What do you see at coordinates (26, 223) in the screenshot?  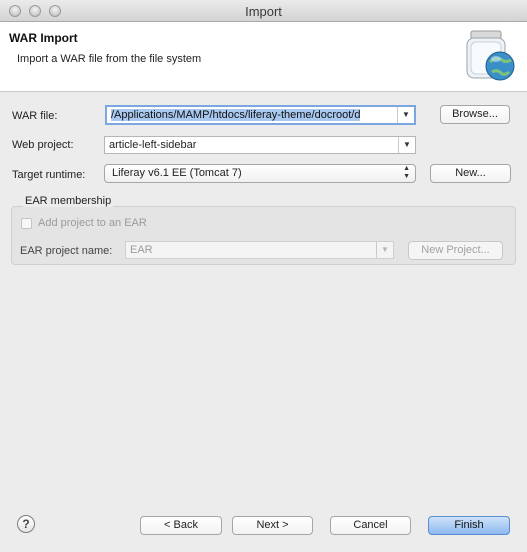 I see `add-to-ear-checkbox` at bounding box center [26, 223].